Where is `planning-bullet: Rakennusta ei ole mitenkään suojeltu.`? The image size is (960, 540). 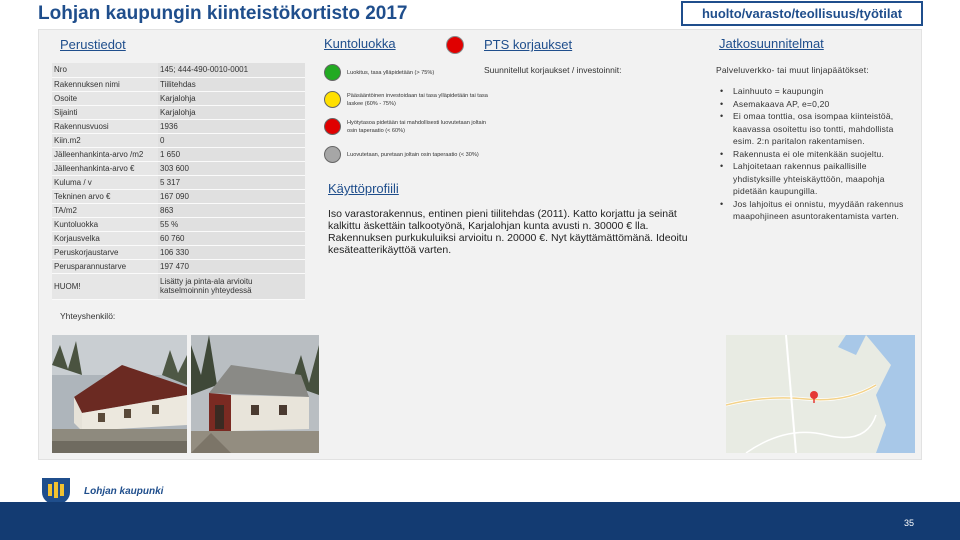 planning-bullet: Rakennusta ei ole mitenkään suojeltu. is located at coordinates (816, 154).